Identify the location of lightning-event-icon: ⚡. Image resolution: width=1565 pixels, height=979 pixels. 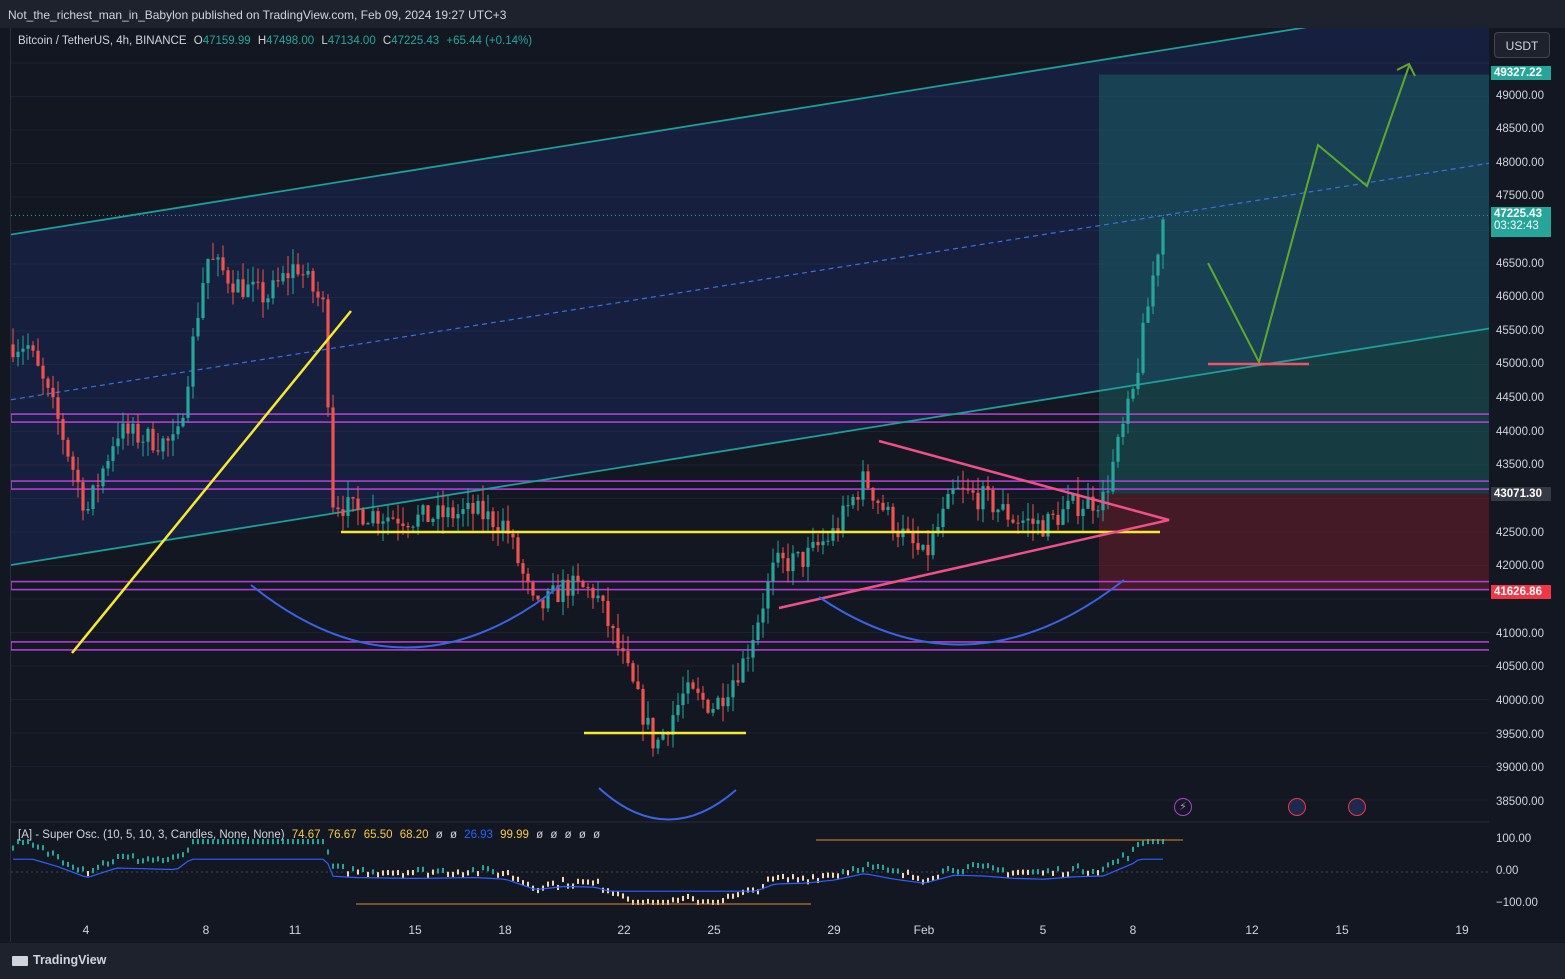
(1183, 807).